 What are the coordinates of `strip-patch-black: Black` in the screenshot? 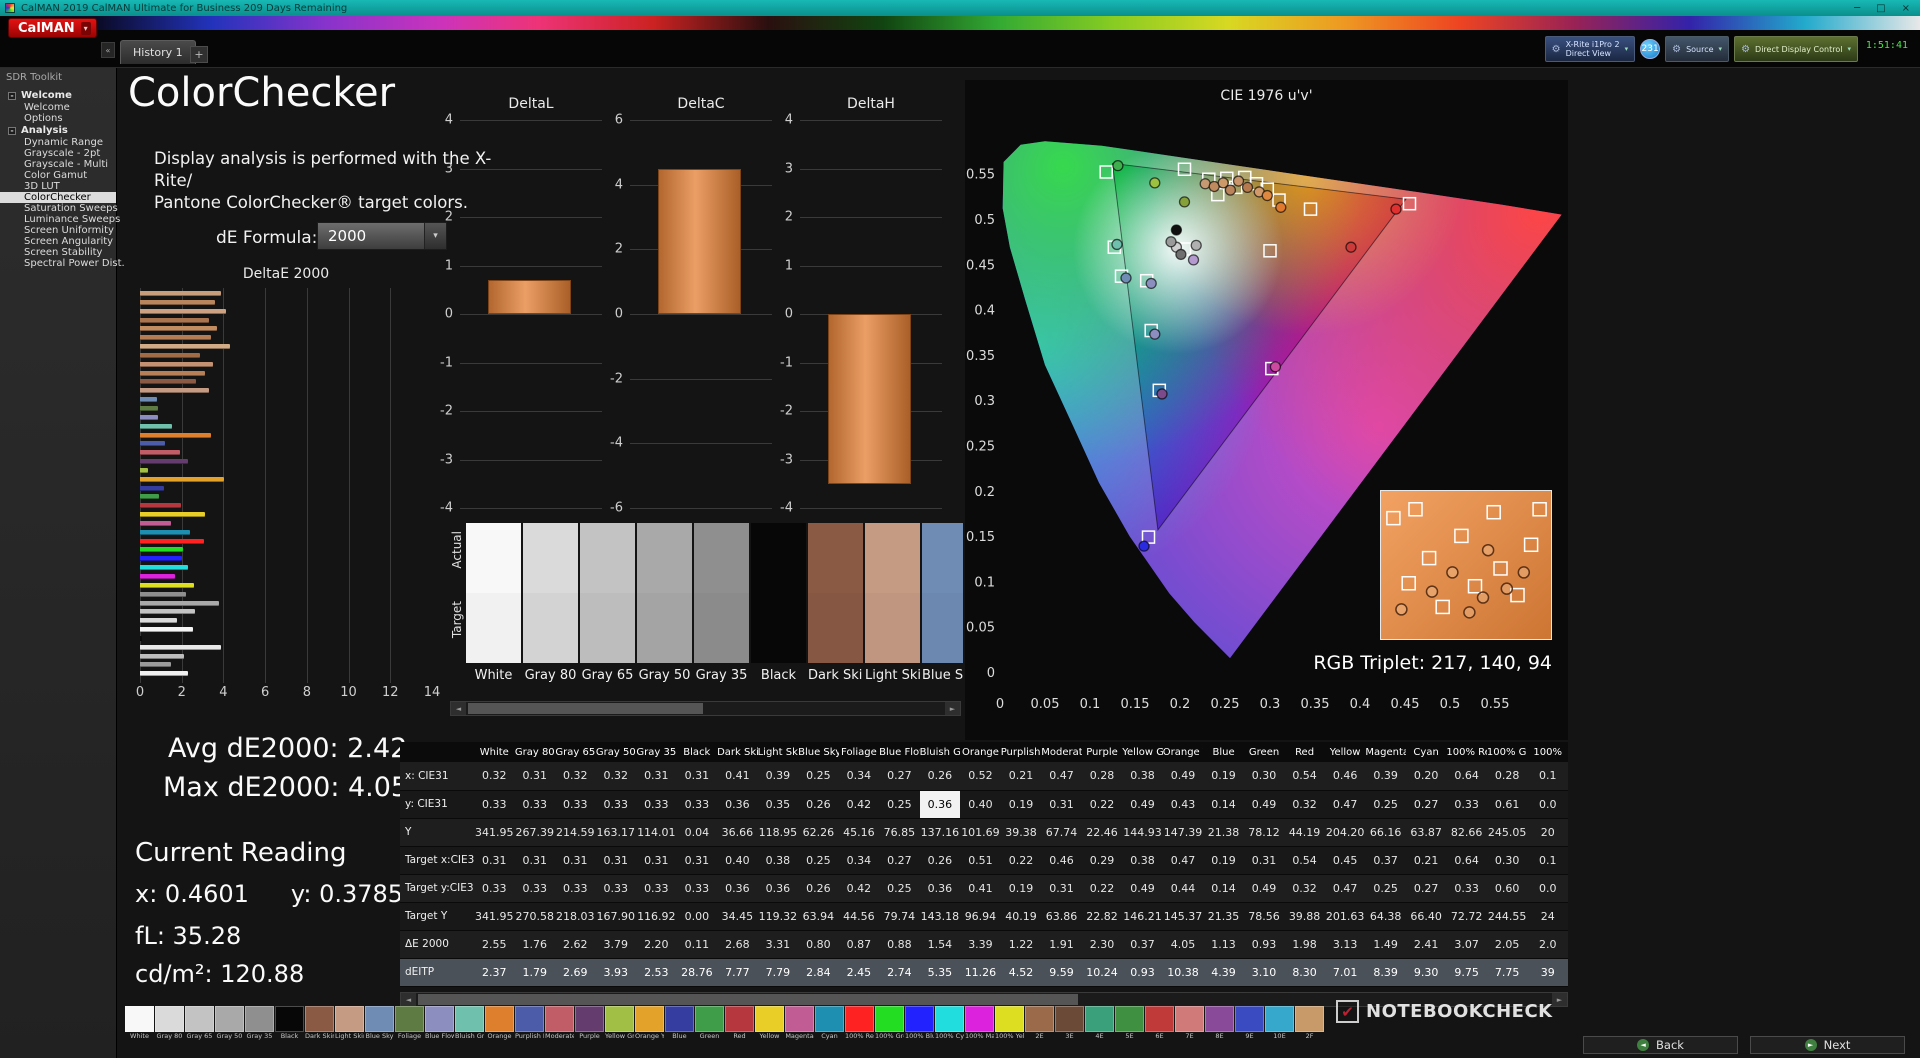 It's located at (289, 1023).